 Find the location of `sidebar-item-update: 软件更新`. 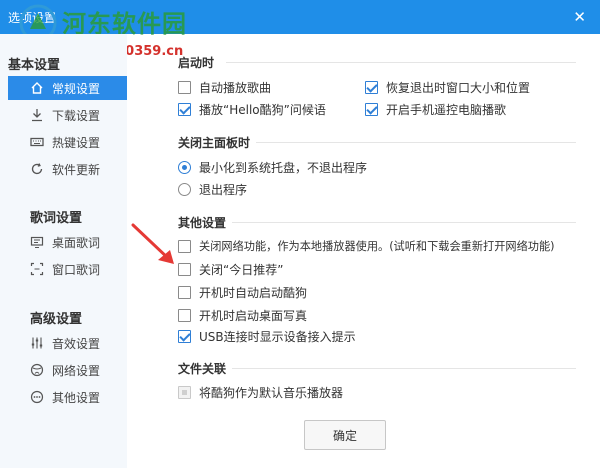

sidebar-item-update: 软件更新 is located at coordinates (67, 169).